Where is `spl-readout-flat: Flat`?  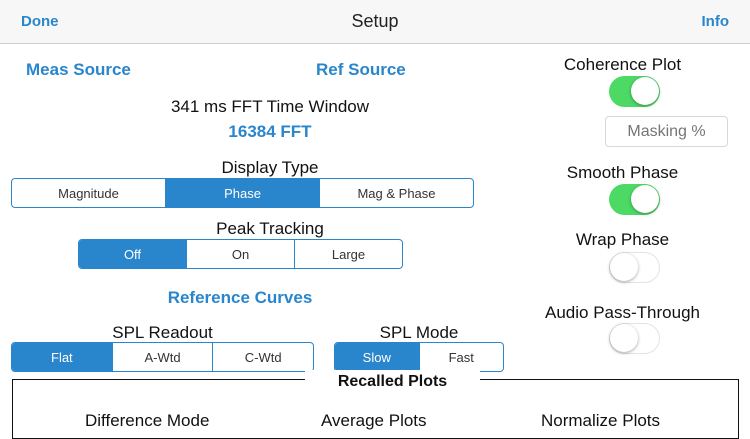 spl-readout-flat: Flat is located at coordinates (62, 357).